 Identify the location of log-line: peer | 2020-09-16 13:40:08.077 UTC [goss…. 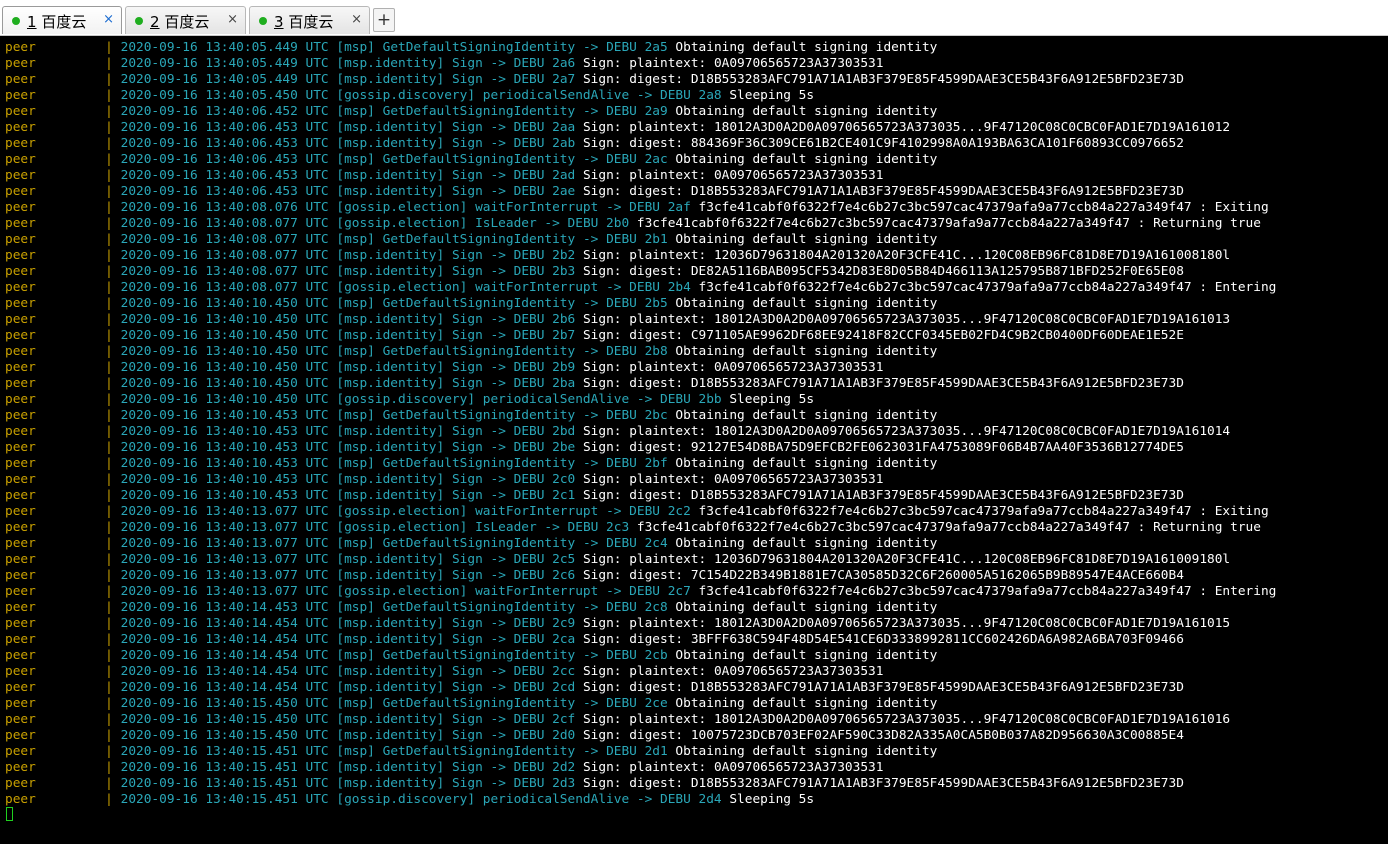
(640, 288).